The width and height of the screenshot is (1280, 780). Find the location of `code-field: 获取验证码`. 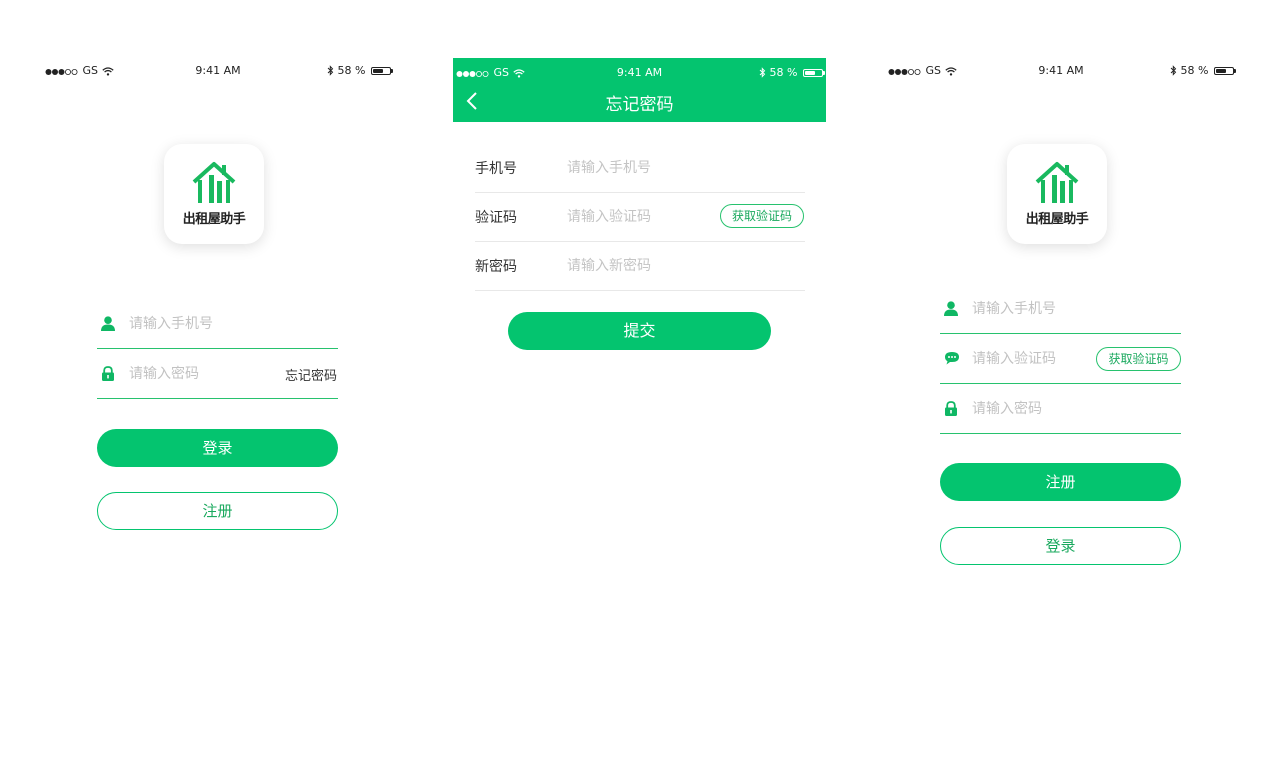

code-field: 获取验证码 is located at coordinates (1060, 359).